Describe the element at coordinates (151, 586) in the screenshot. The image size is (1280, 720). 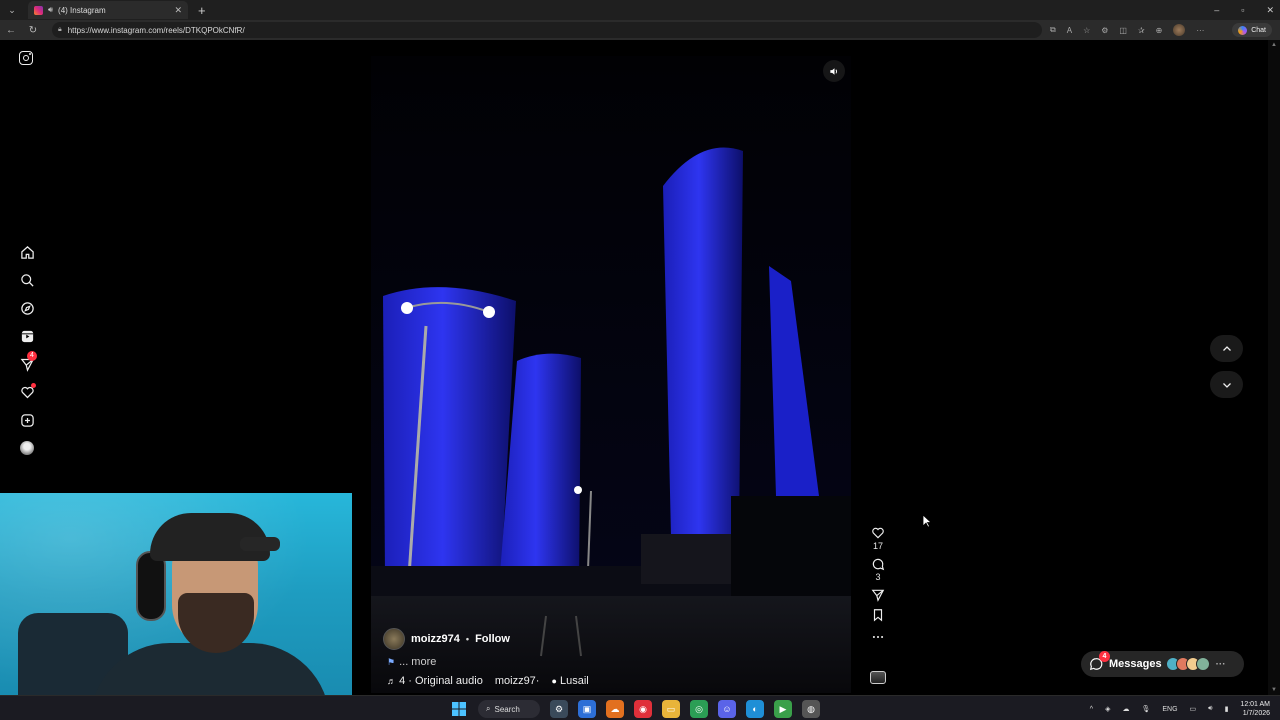
I see `headphones-icon` at that location.